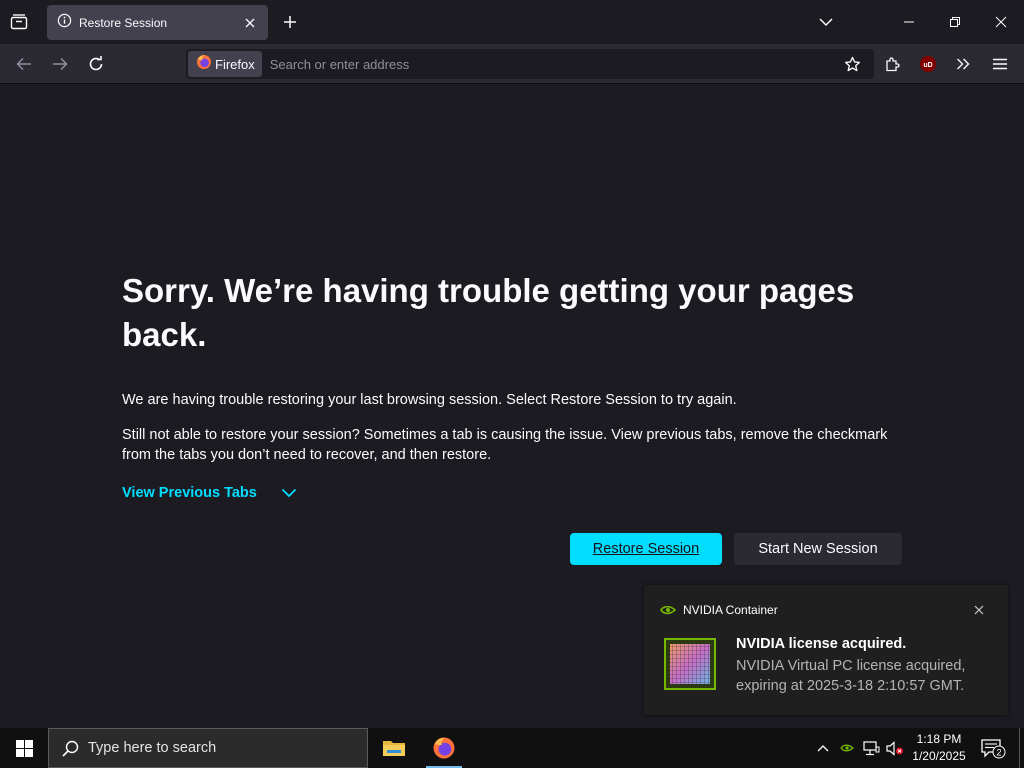 The width and height of the screenshot is (1024, 768). Describe the element at coordinates (998, 753) in the screenshot. I see `notification-count-badge: 2` at that location.